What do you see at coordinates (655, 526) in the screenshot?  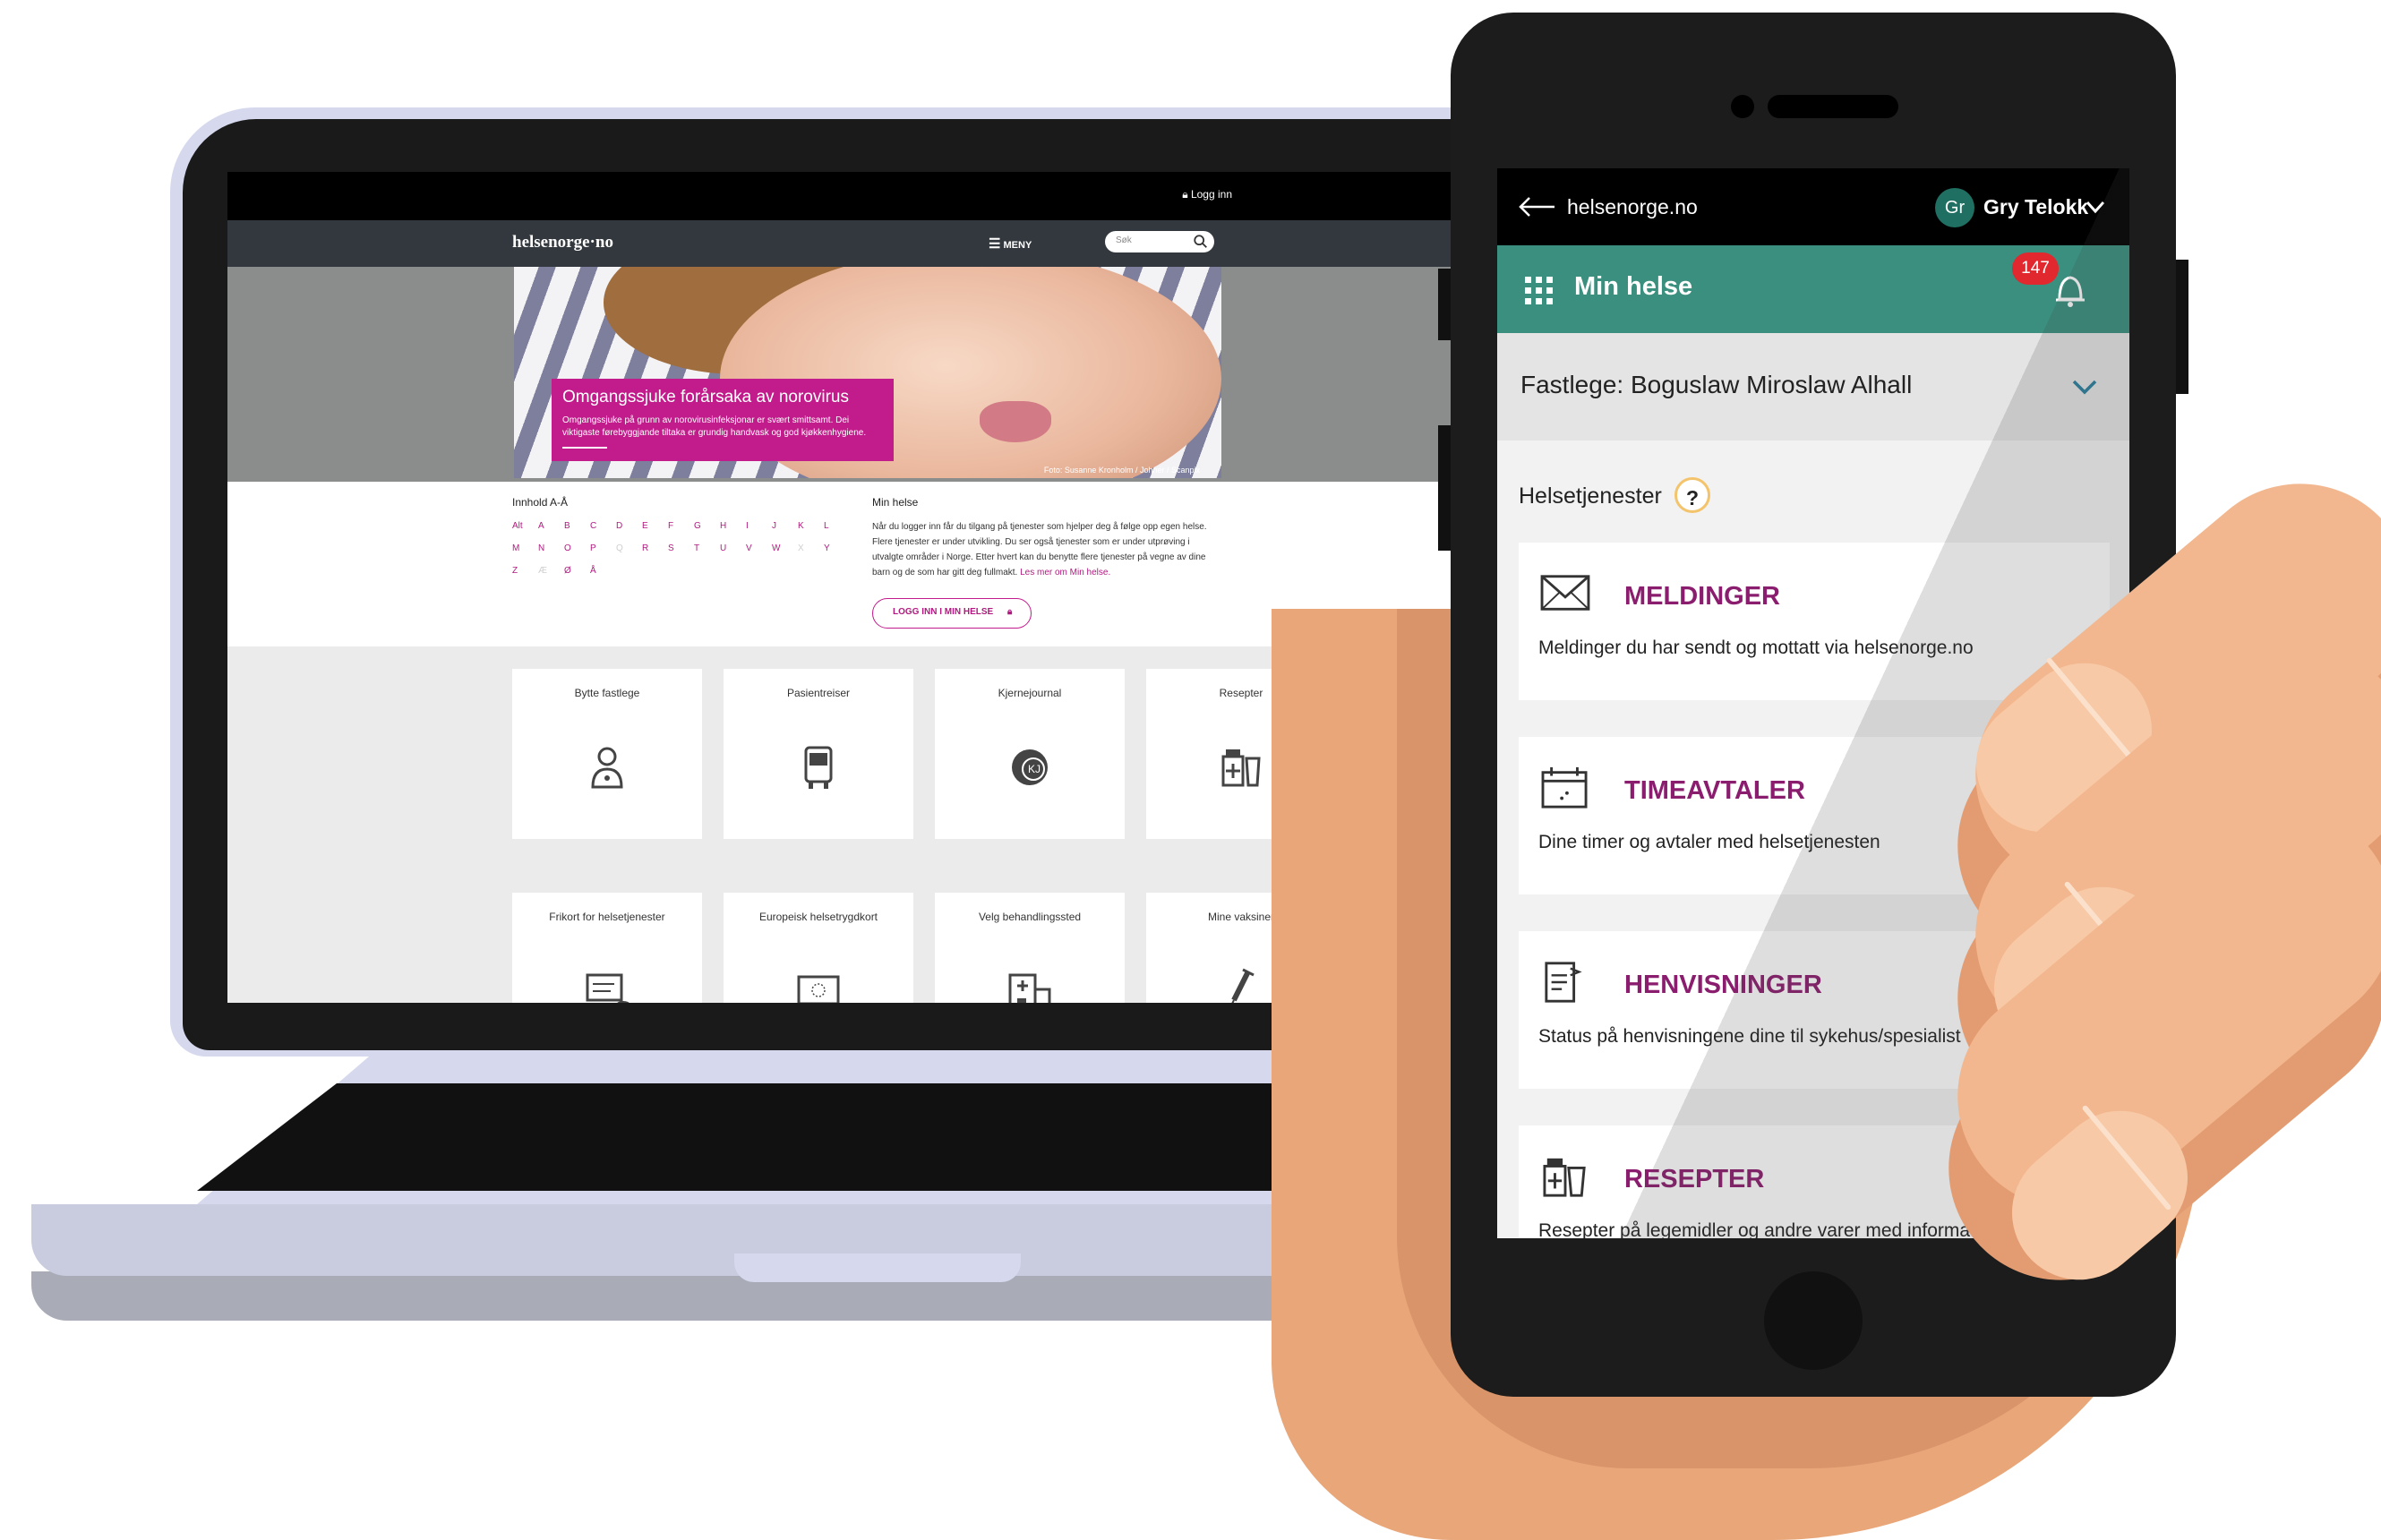 I see `az-letter: E` at bounding box center [655, 526].